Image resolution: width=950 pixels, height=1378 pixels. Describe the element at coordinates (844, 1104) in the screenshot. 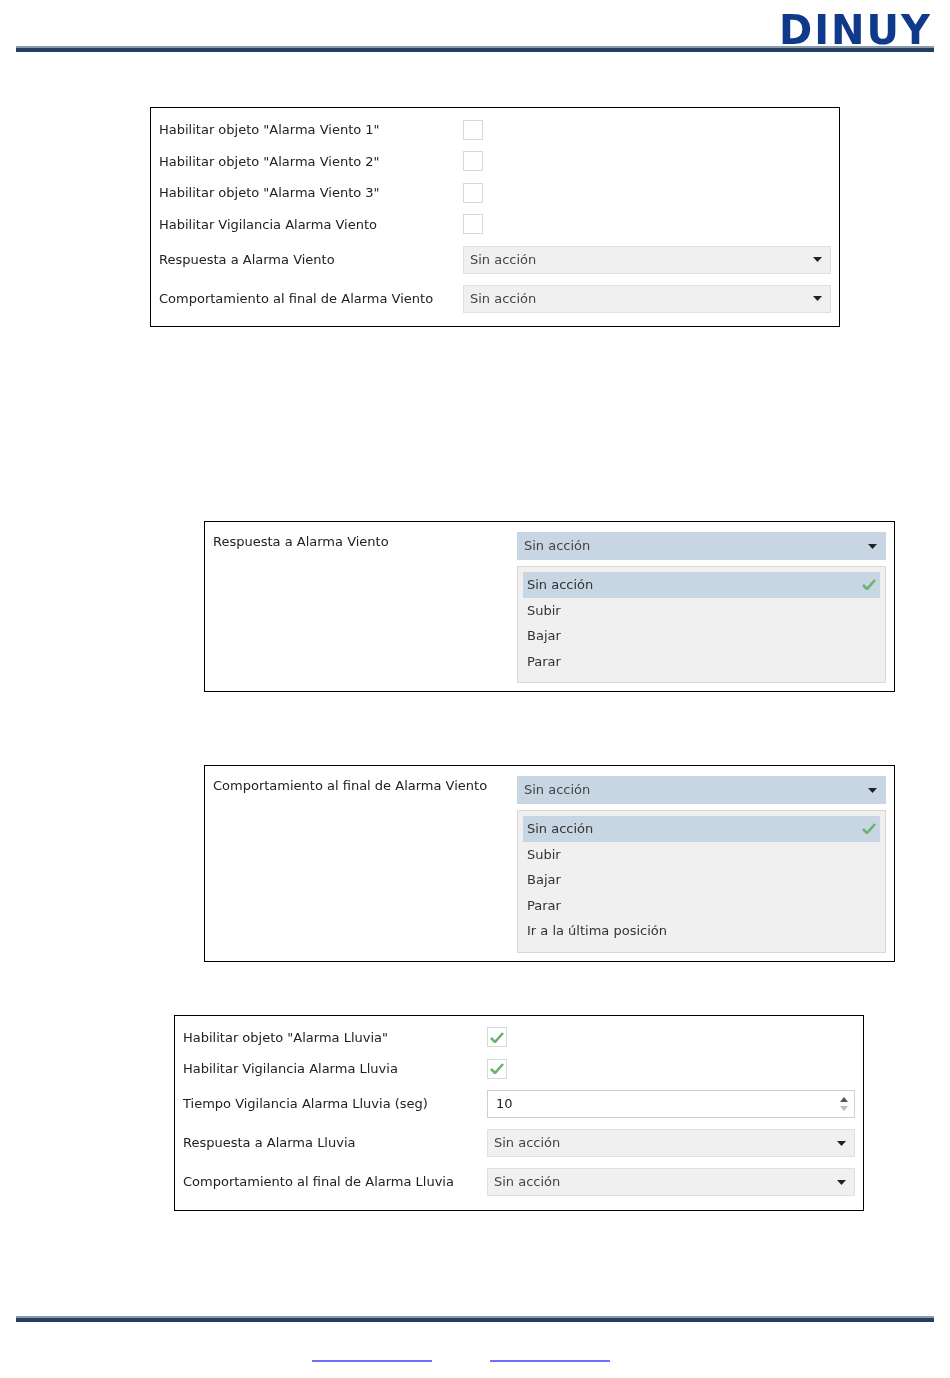

I see `spinner-icon` at that location.